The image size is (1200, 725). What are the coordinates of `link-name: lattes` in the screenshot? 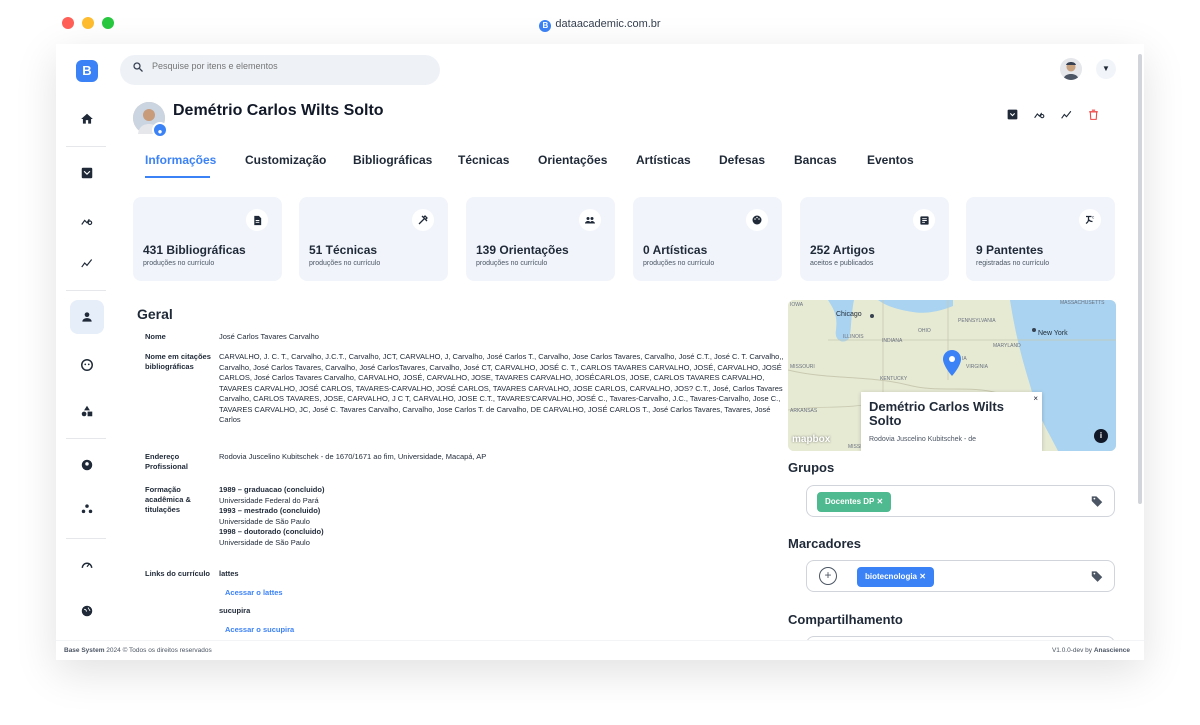 It's located at (229, 573).